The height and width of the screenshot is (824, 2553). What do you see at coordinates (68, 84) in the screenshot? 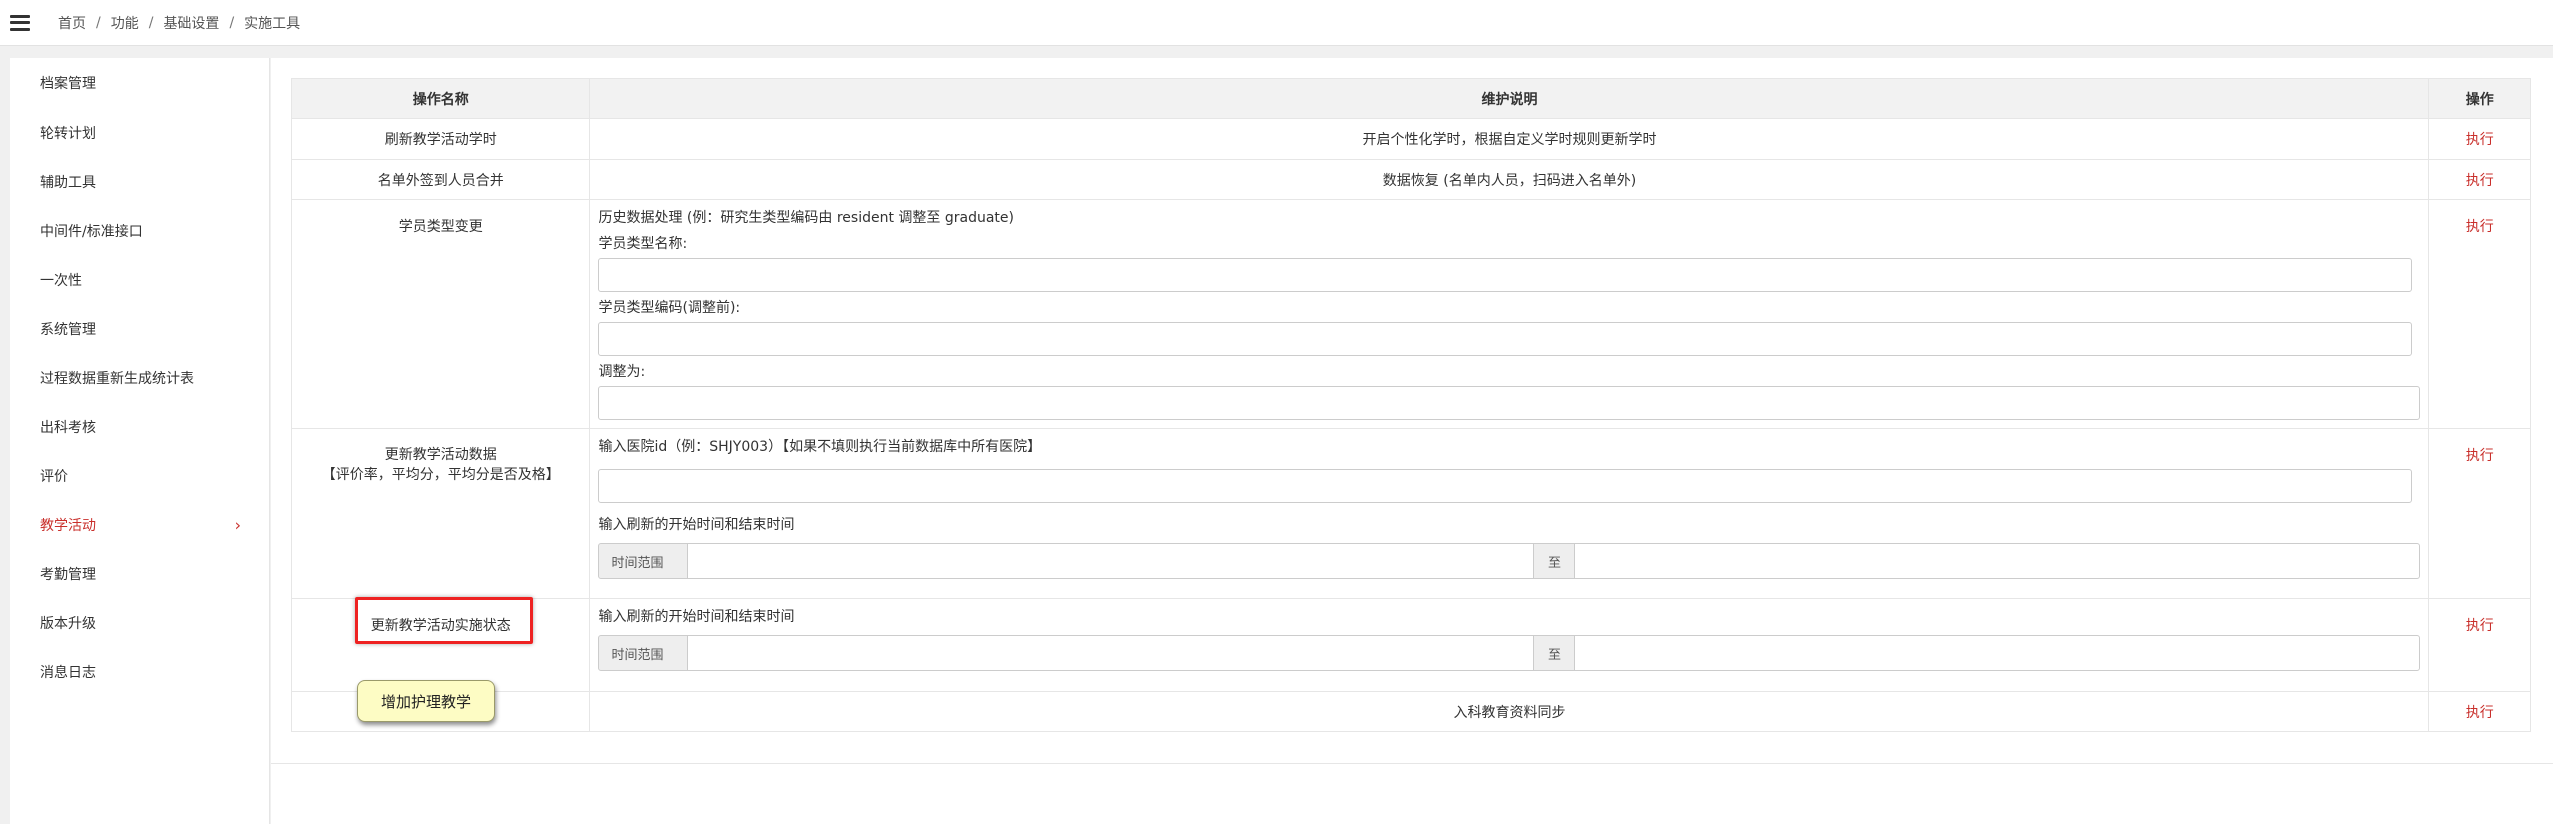
I see `sidebar-item-label: 档案管理` at bounding box center [68, 84].